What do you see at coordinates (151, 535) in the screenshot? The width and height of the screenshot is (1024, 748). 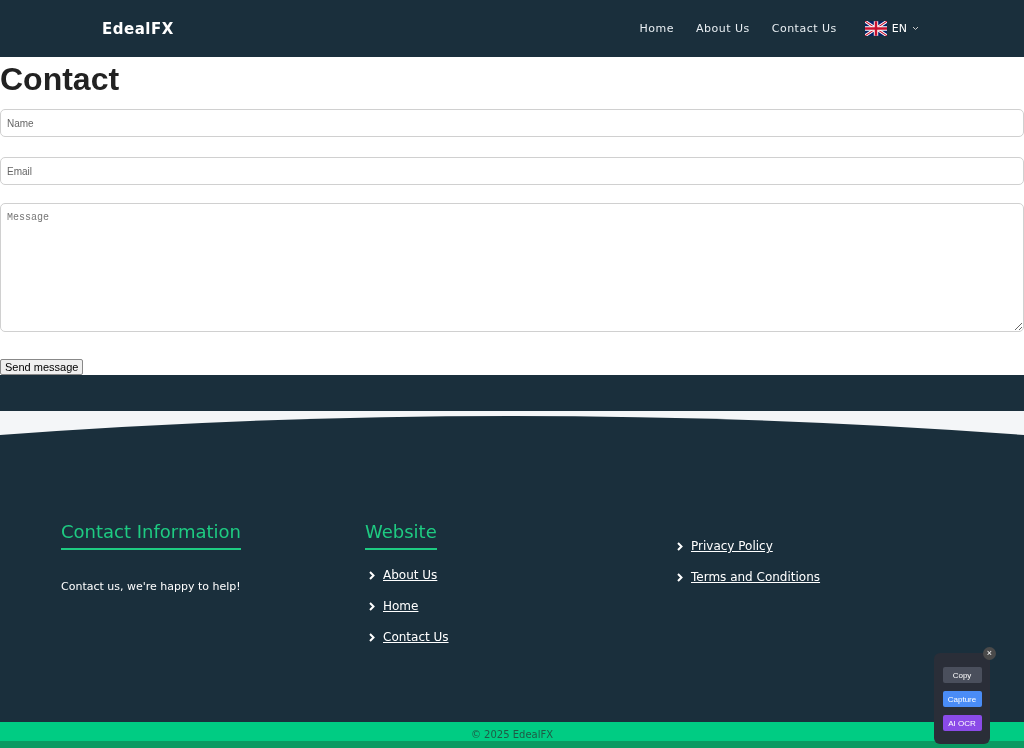 I see `footer-heading: Contact Information` at bounding box center [151, 535].